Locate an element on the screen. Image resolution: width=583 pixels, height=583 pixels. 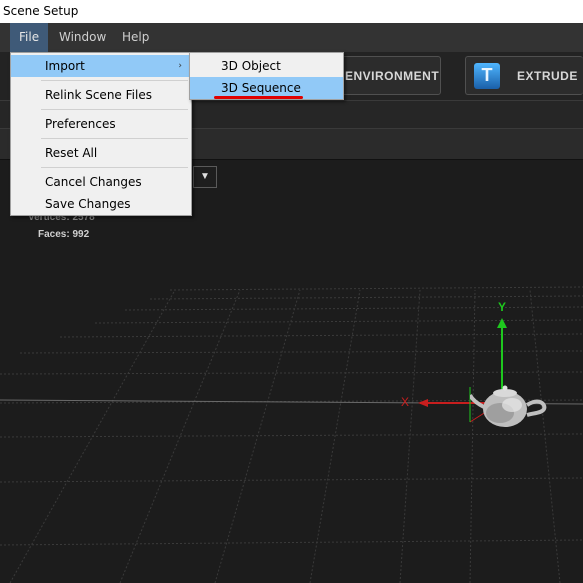
window-title: Scene Setup is located at coordinates (41, 11).